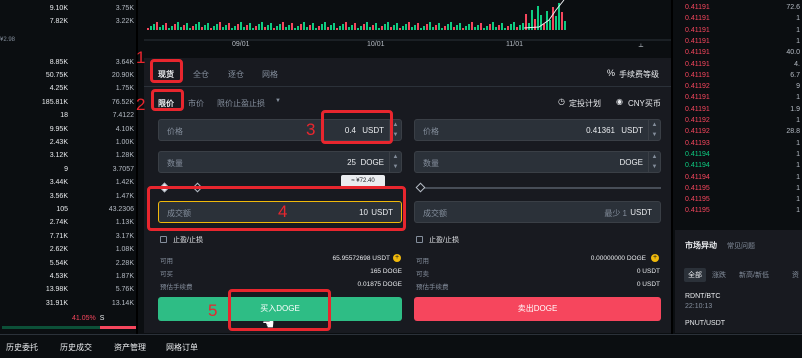 The width and height of the screenshot is (802, 358). I want to click on buy-qty-stepper: ▲ ▼, so click(395, 162).